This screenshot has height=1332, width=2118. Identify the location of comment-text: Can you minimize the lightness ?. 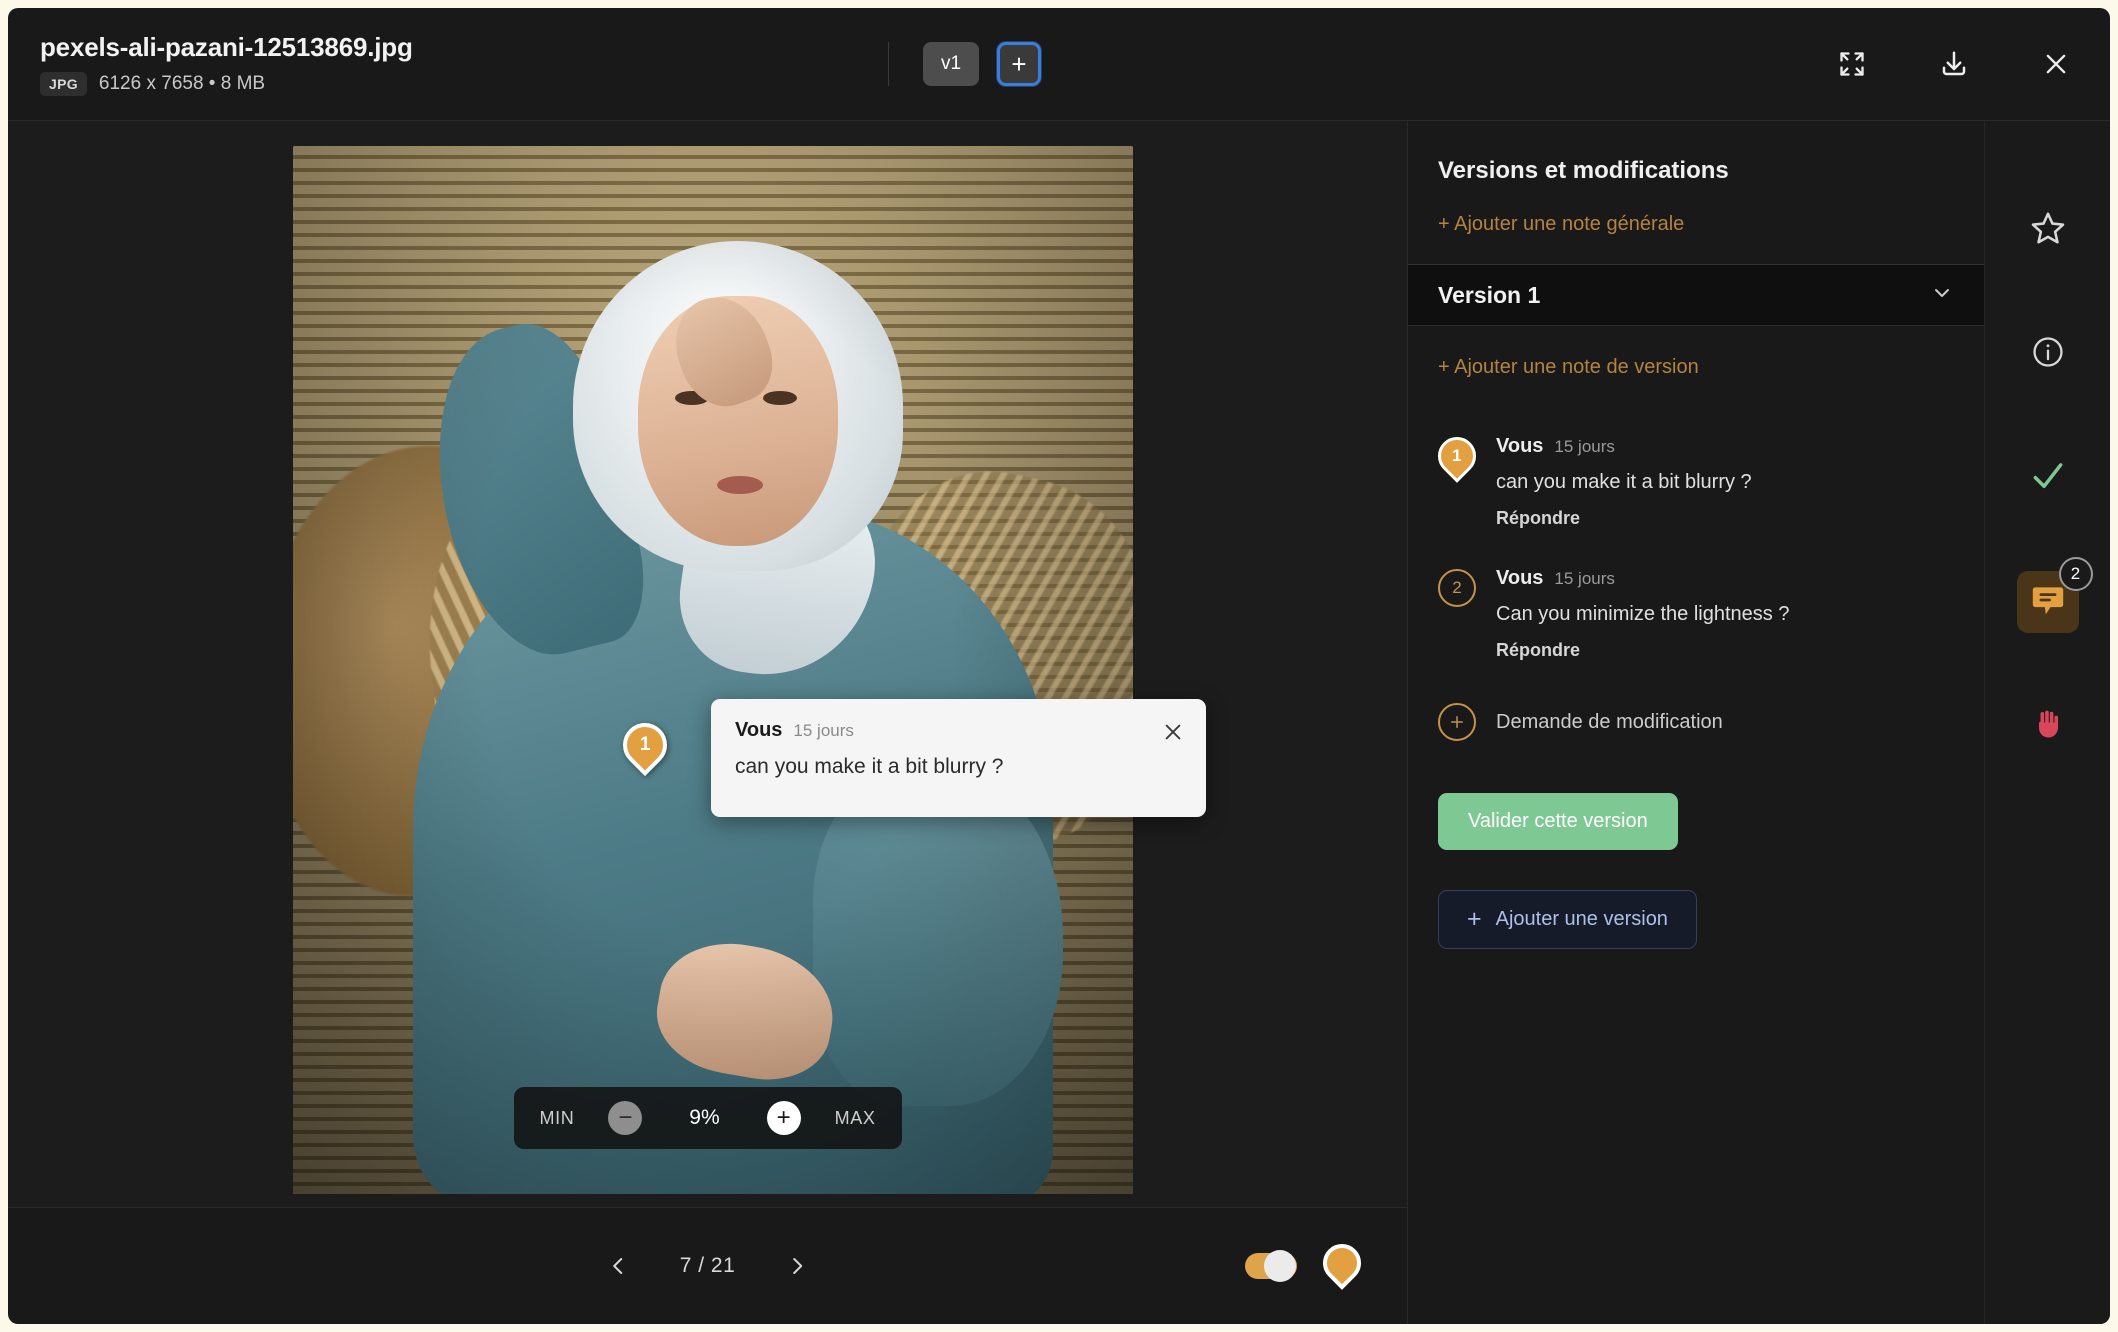
(1643, 614).